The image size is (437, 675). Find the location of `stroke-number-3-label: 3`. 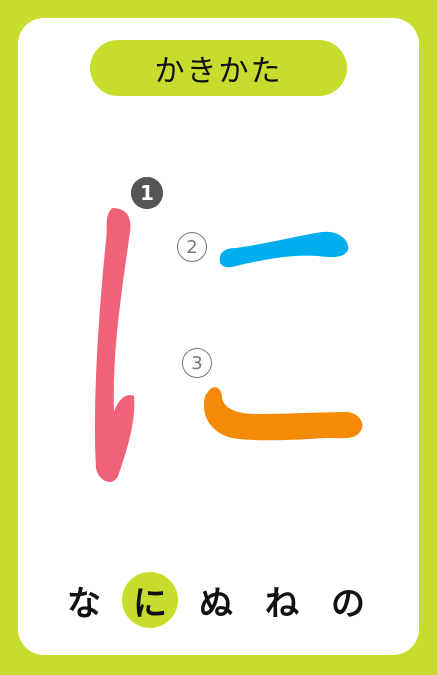

stroke-number-3-label: 3 is located at coordinates (197, 363).